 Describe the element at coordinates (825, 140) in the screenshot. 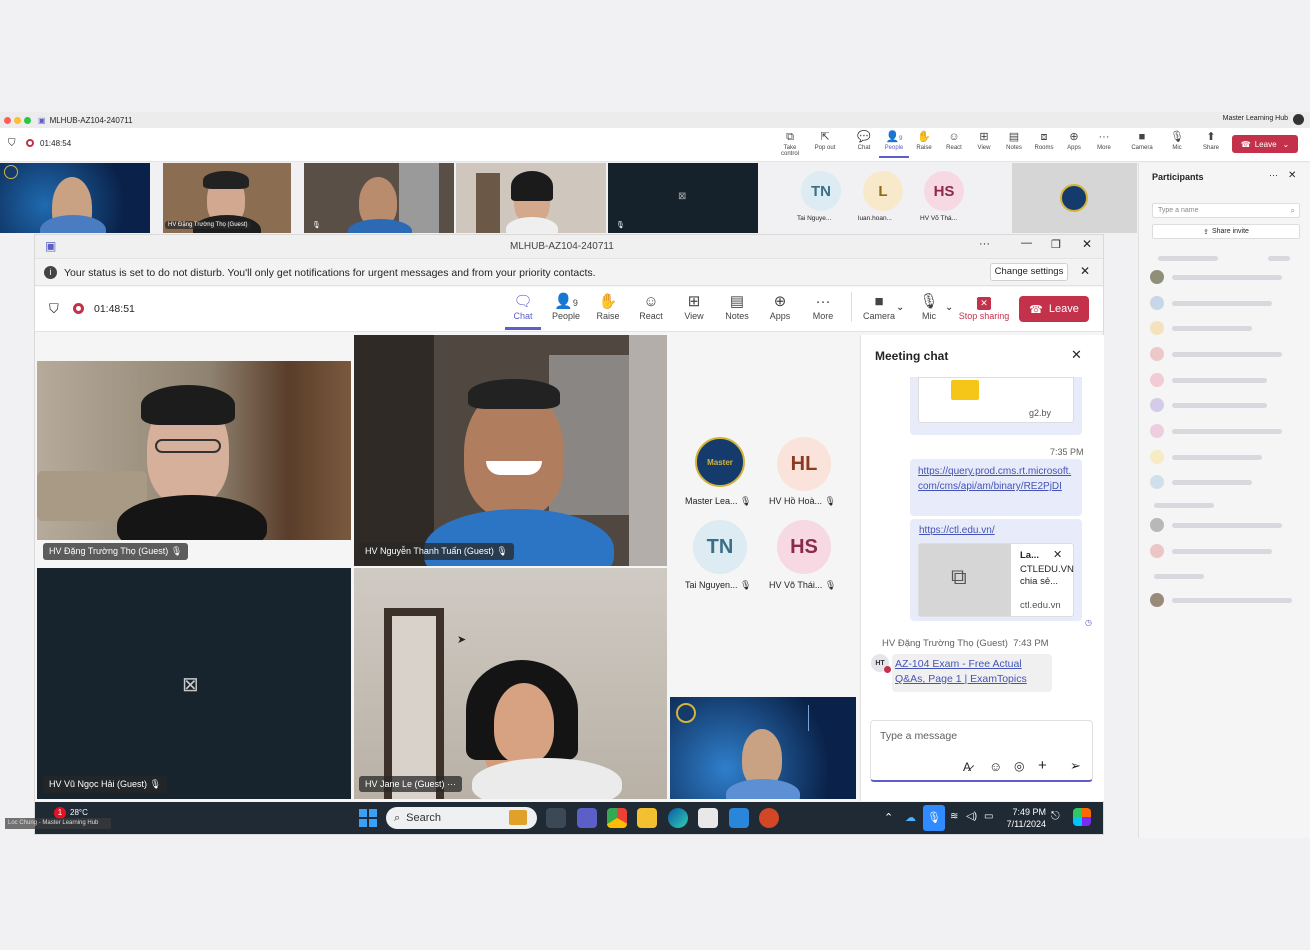

I see `pop-out-button: ⇱ Pop out` at that location.